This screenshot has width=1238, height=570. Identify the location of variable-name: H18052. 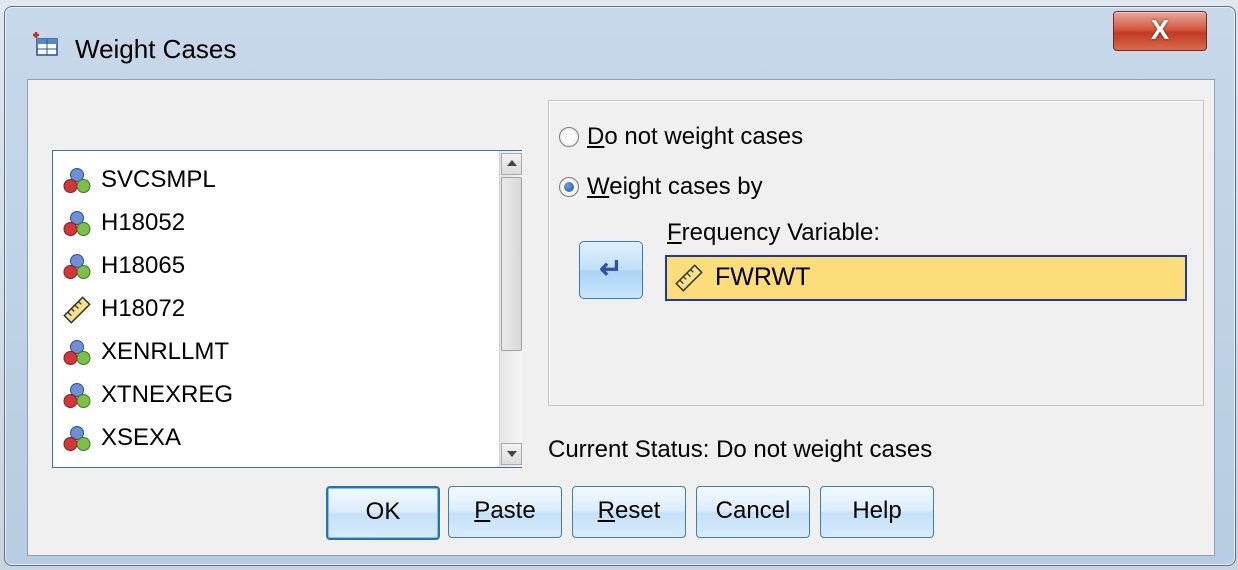
(143, 222).